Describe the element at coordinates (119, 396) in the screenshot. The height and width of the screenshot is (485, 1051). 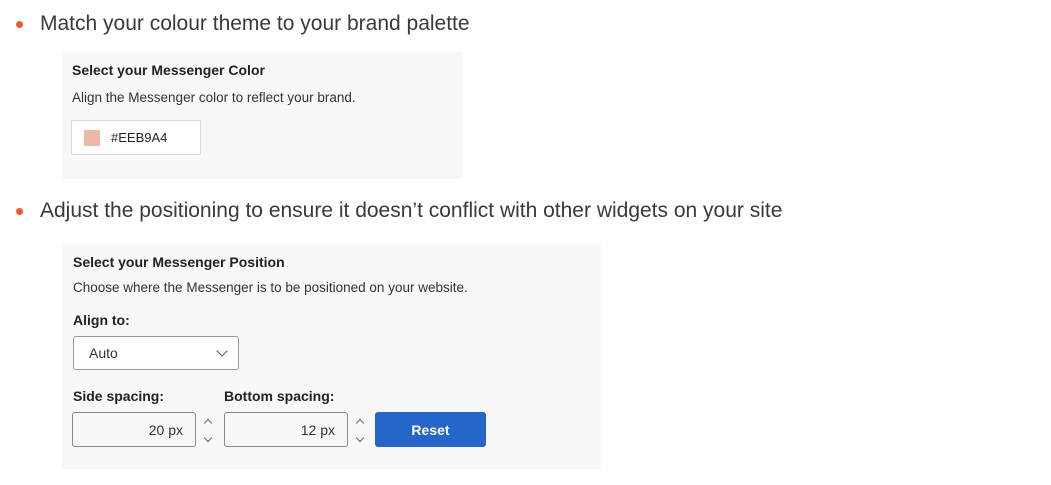
I see `side-spacing-label: Side spacing:` at that location.